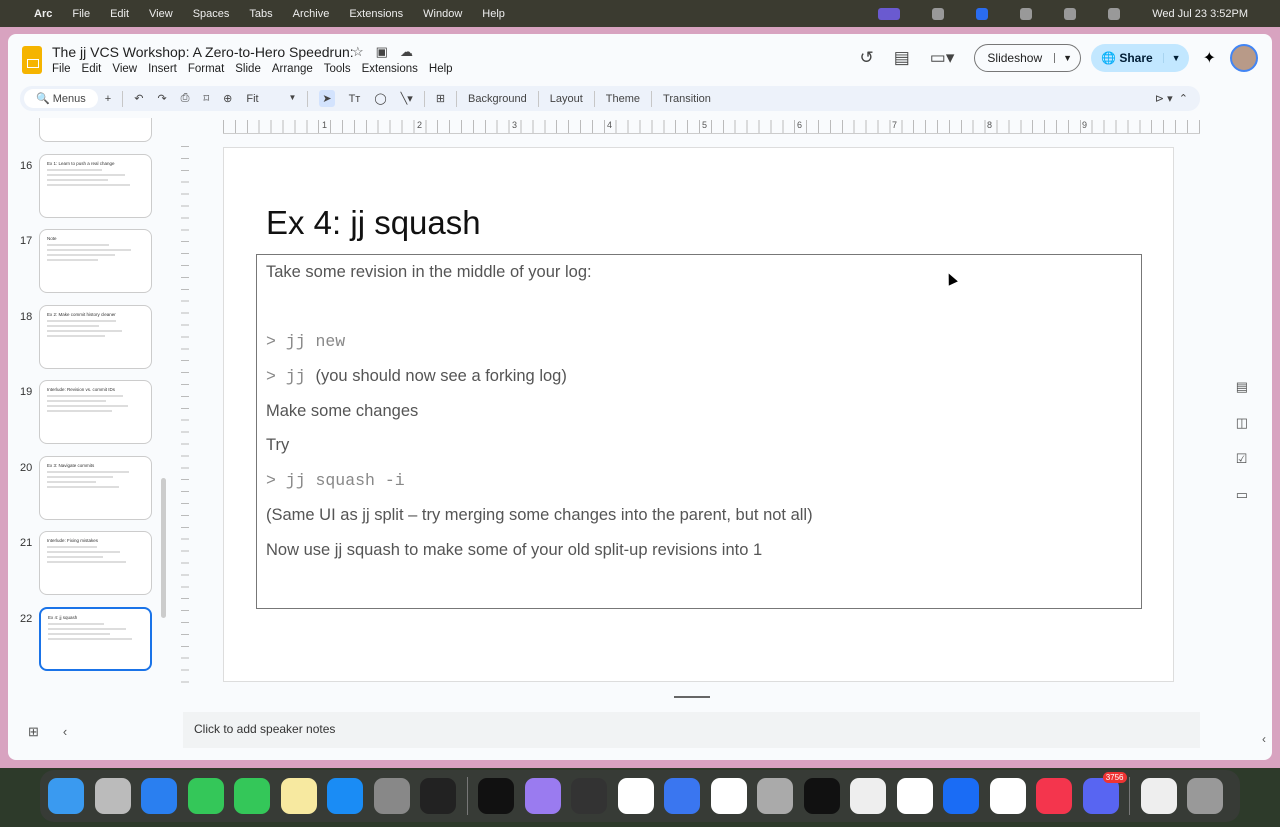 The image size is (1280, 827). I want to click on menu-tools: Tools, so click(337, 69).